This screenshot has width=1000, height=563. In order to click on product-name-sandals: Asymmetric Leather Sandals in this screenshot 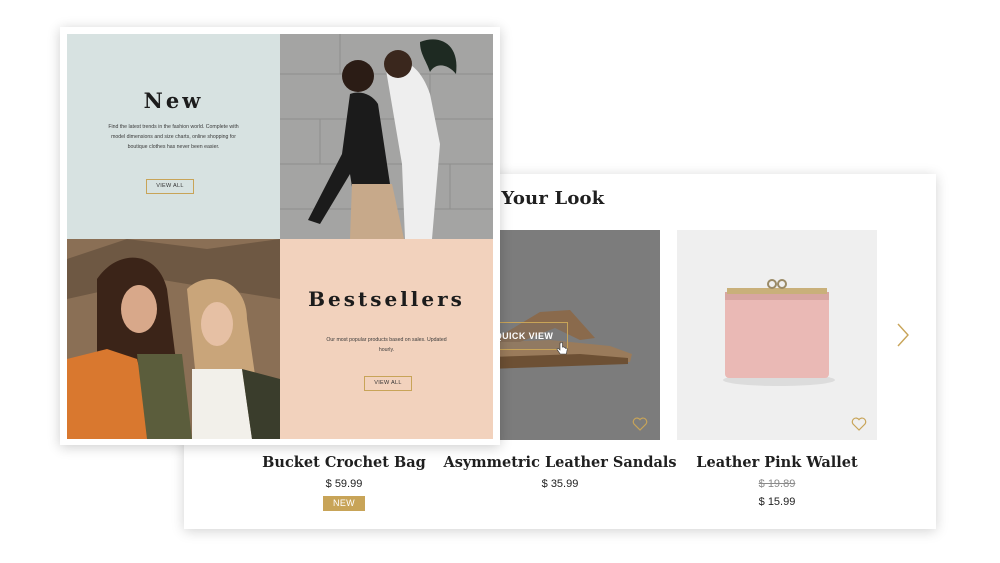, I will do `click(560, 462)`.